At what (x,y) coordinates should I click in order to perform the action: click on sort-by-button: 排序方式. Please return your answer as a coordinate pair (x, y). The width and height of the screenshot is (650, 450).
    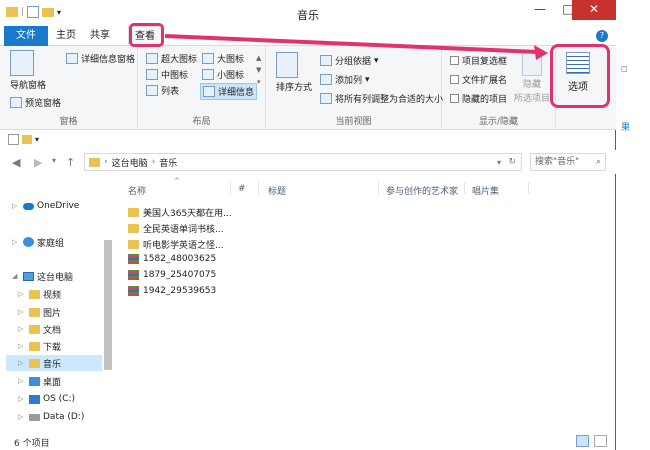
    Looking at the image, I should click on (294, 72).